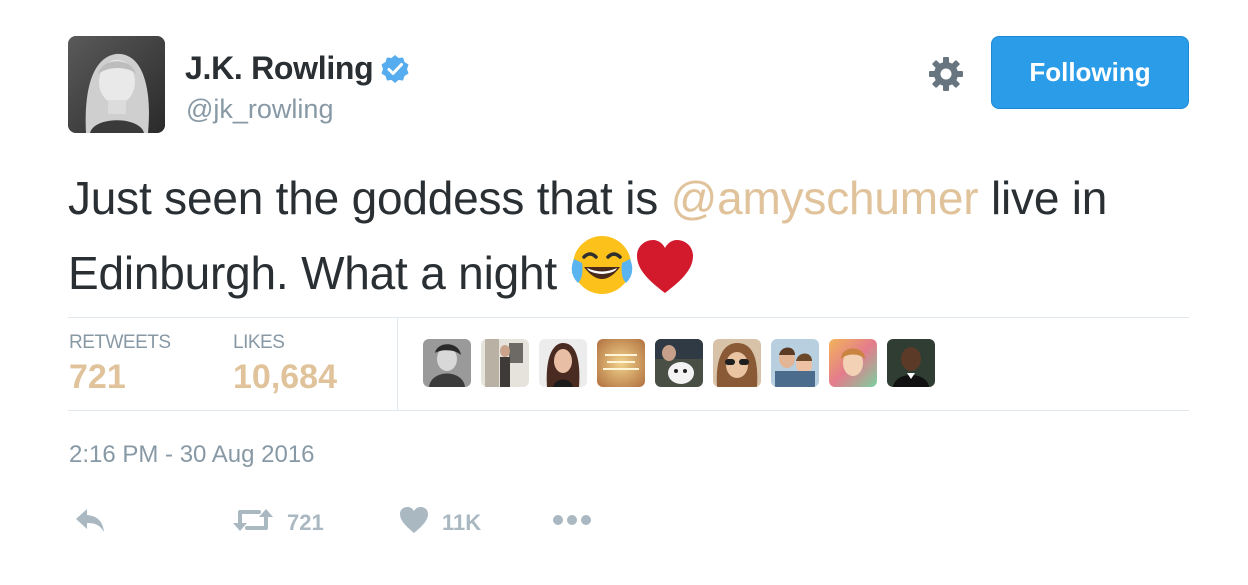 The width and height of the screenshot is (1248, 585). What do you see at coordinates (665, 276) in the screenshot?
I see `red-heart-icon` at bounding box center [665, 276].